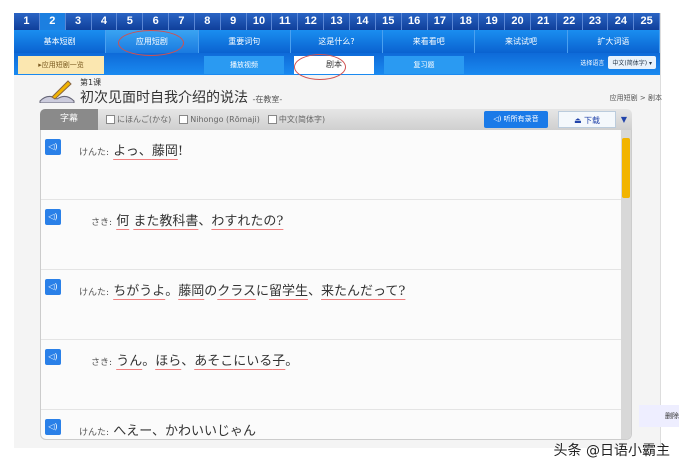  Describe the element at coordinates (624, 119) in the screenshot. I see `download-dropdown-icon: ▼` at that location.